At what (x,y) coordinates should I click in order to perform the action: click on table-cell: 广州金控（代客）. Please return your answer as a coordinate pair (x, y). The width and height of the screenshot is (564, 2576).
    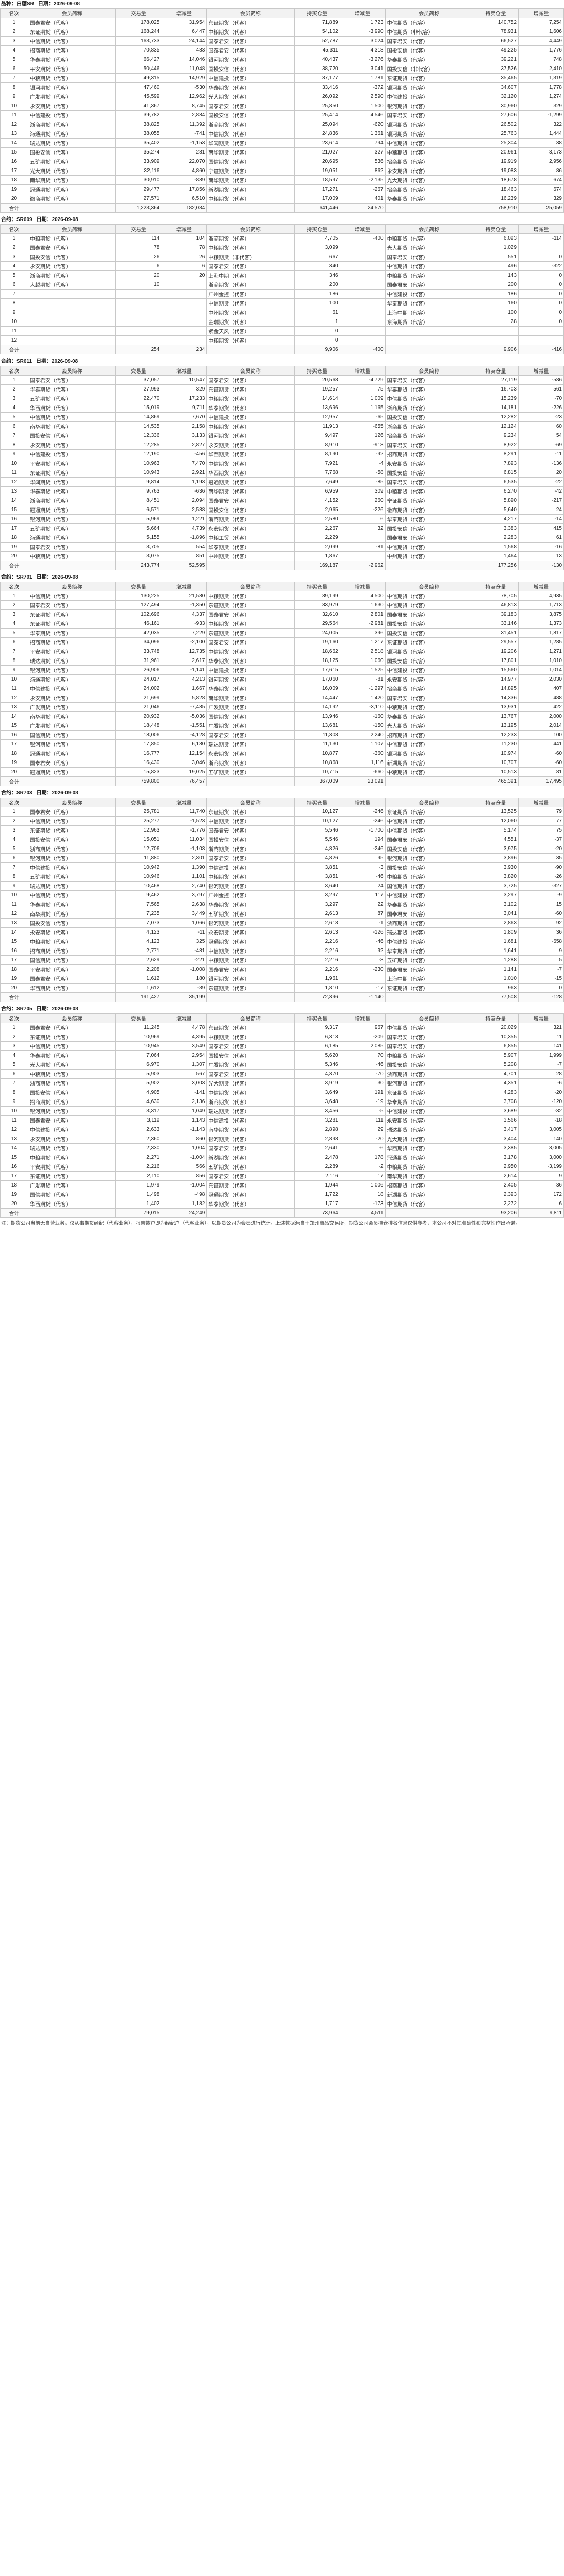
    Looking at the image, I should click on (251, 294).